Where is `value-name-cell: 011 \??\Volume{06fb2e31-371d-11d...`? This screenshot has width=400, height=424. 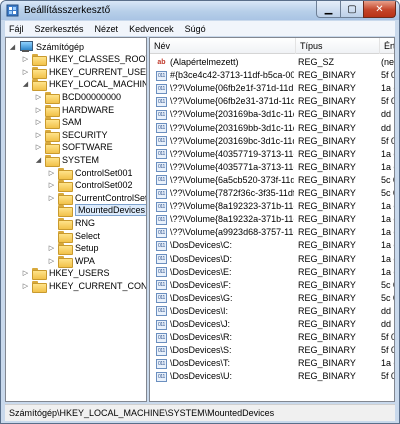 value-name-cell: 011 \??\Volume{06fb2e31-371d-11d... is located at coordinates (225, 101).